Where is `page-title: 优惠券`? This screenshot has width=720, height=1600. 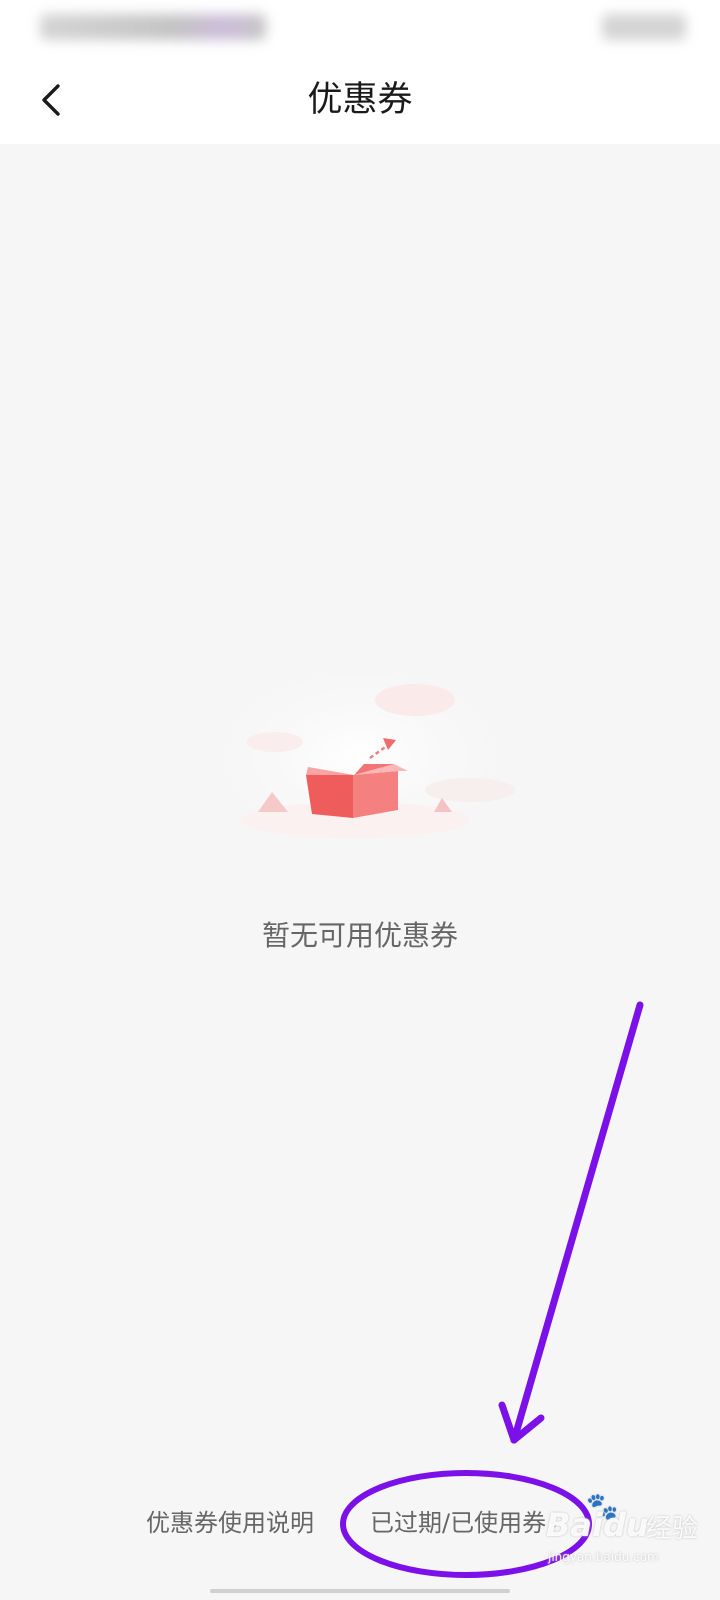 page-title: 优惠券 is located at coordinates (360, 100).